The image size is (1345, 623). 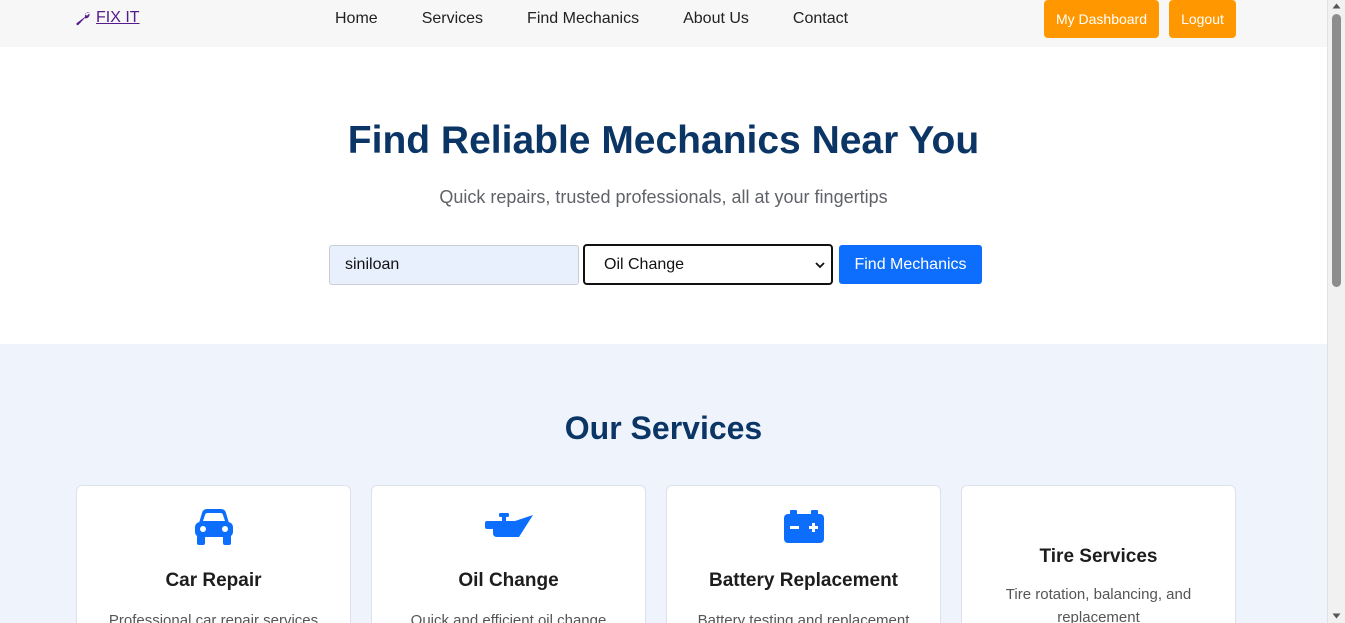 What do you see at coordinates (454, 264) in the screenshot?
I see `location-input` at bounding box center [454, 264].